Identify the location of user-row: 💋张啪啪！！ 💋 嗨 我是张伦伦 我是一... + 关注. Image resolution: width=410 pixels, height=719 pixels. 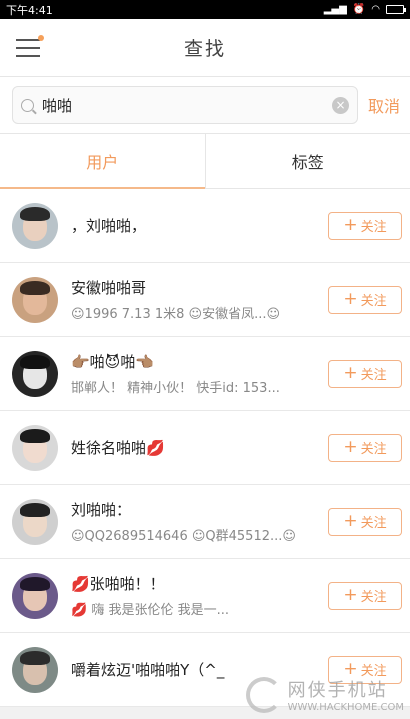
(205, 596).